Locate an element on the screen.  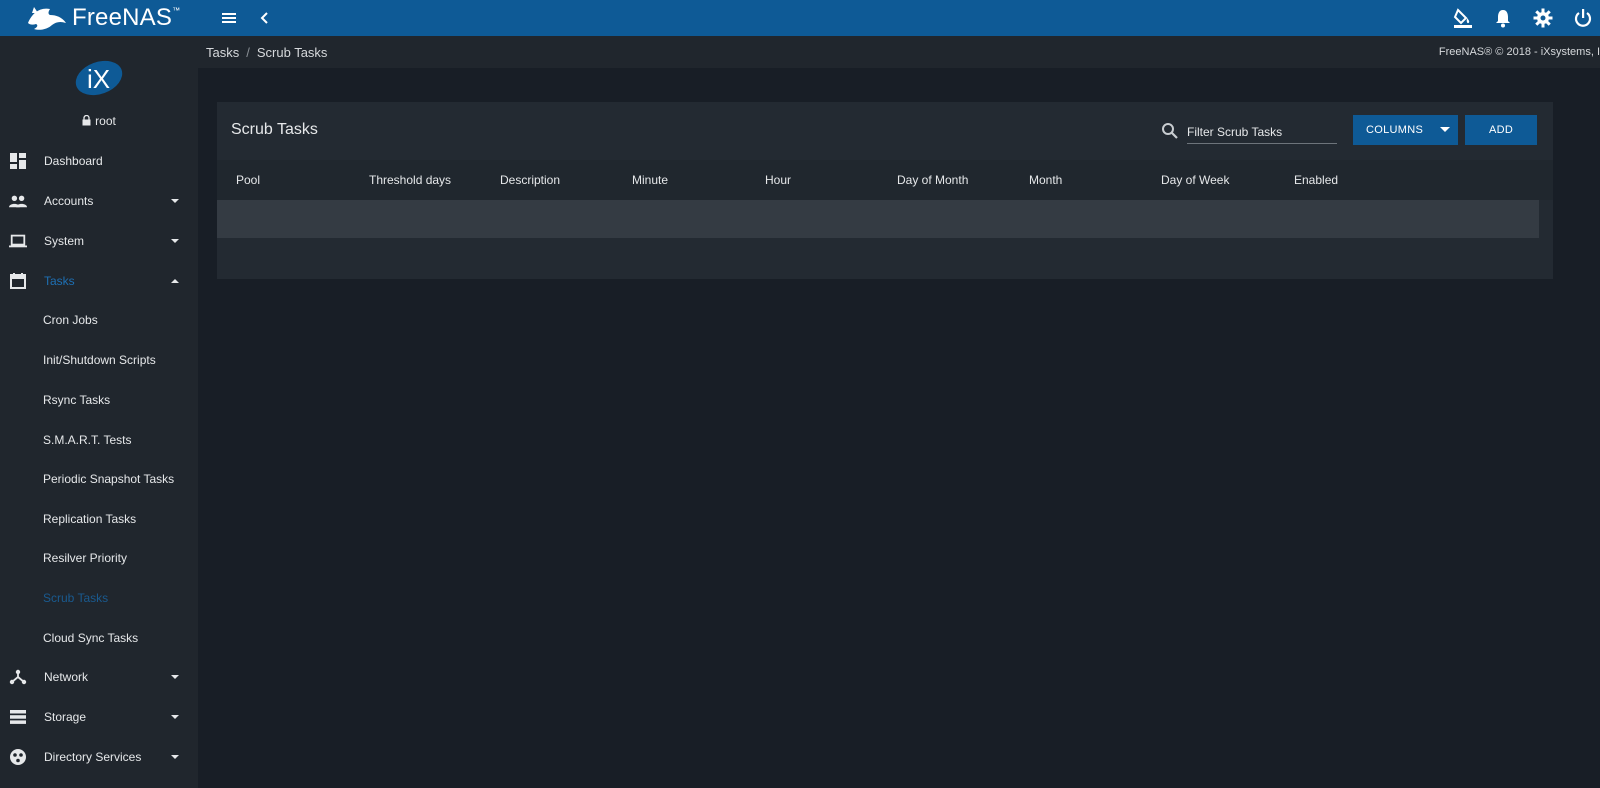
sidebar-subitem-replication-tasks: Replication Tasks is located at coordinates (99, 519).